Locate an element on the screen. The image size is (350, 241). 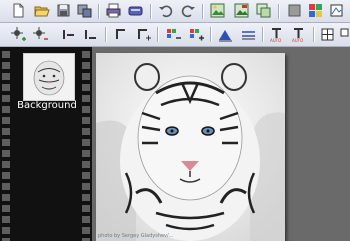
shrink-left-icon is located at coordinates (68, 34).